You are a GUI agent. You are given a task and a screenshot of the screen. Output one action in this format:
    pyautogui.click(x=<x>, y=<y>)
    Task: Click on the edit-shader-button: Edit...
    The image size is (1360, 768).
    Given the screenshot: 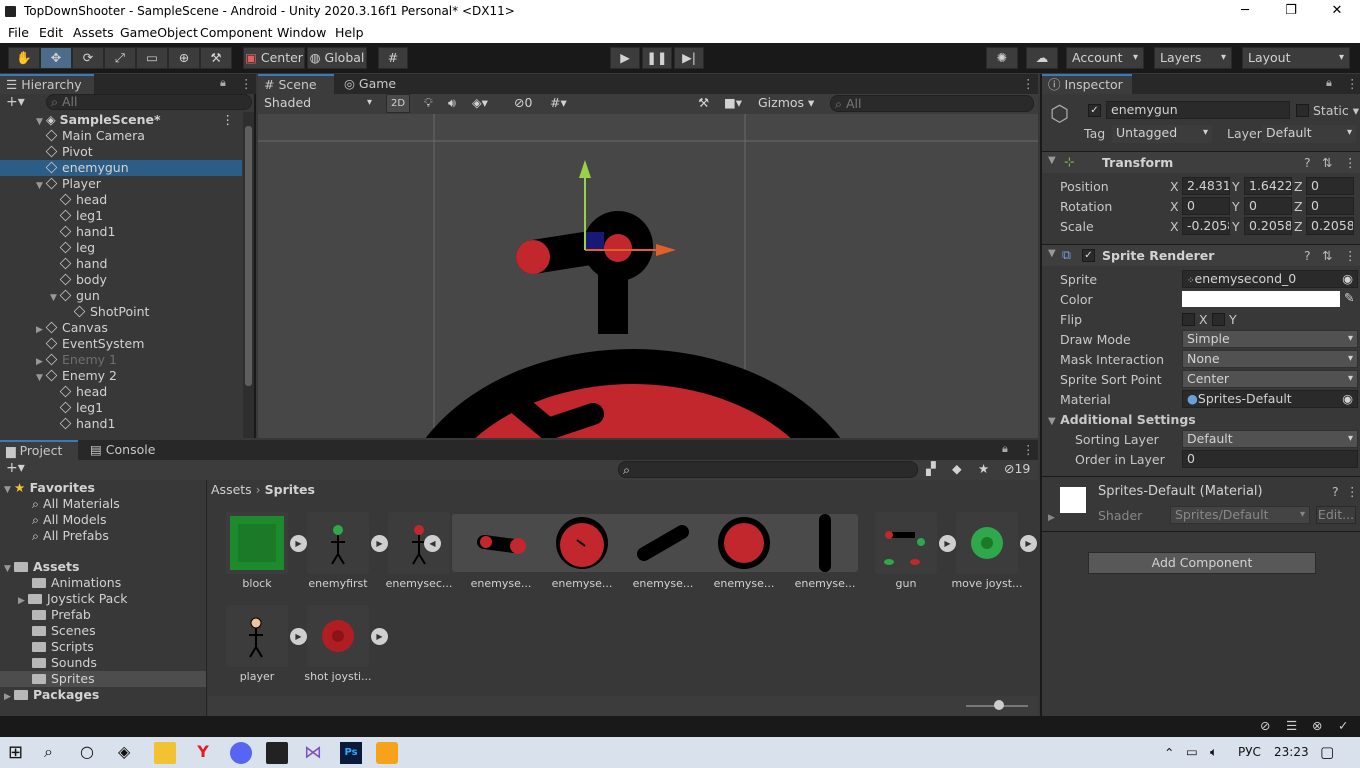 What is the action you would take?
    pyautogui.click(x=1336, y=515)
    